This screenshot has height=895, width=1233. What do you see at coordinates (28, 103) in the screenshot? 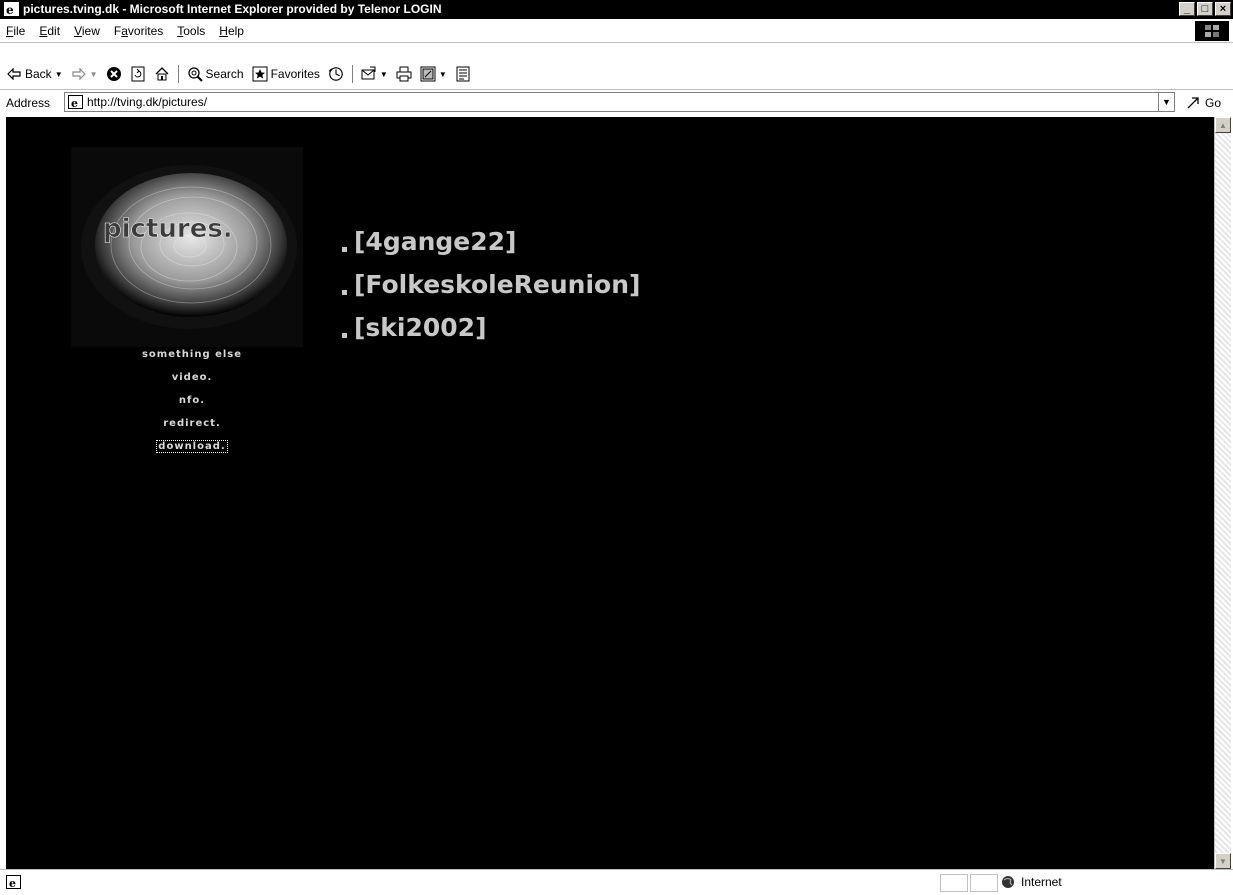
I see `address-label: Address` at bounding box center [28, 103].